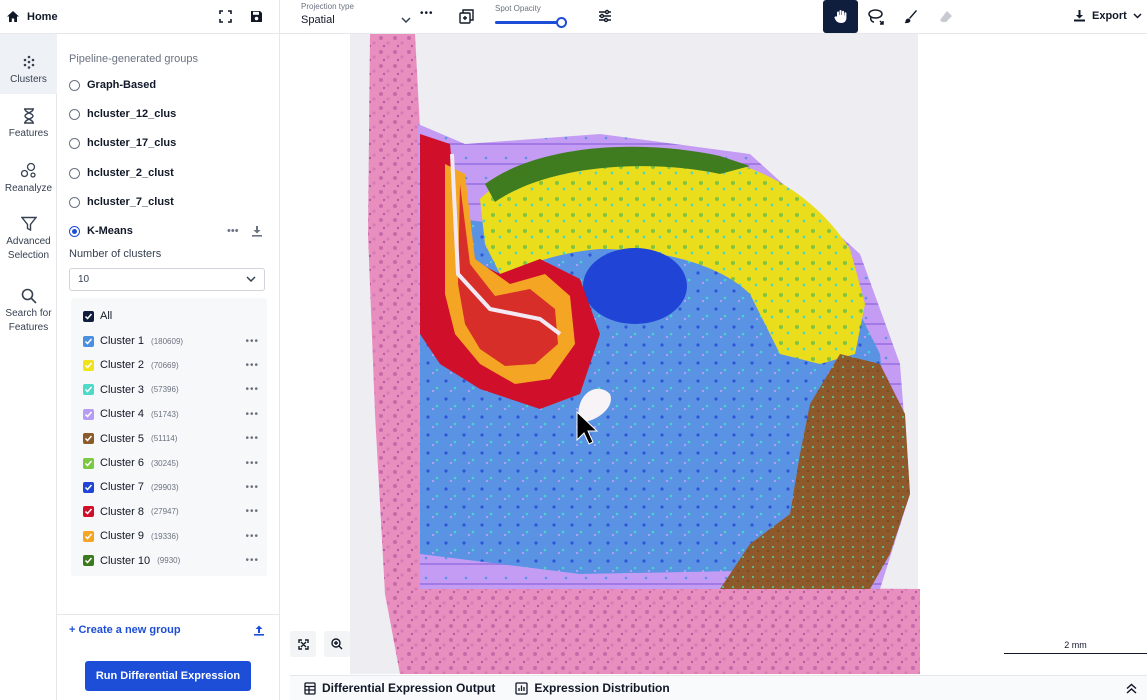 The image size is (1147, 700). I want to click on spot-opacity-slider, so click(531, 22).